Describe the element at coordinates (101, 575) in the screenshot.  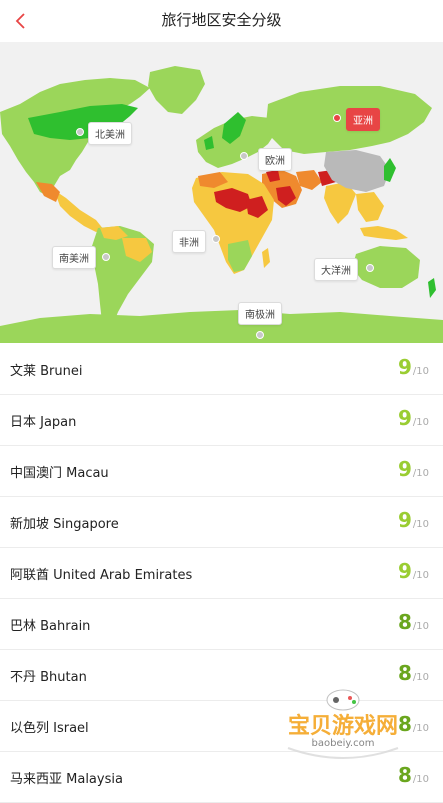
I see `country-name: 阿联酋 United Arab Emirates` at that location.